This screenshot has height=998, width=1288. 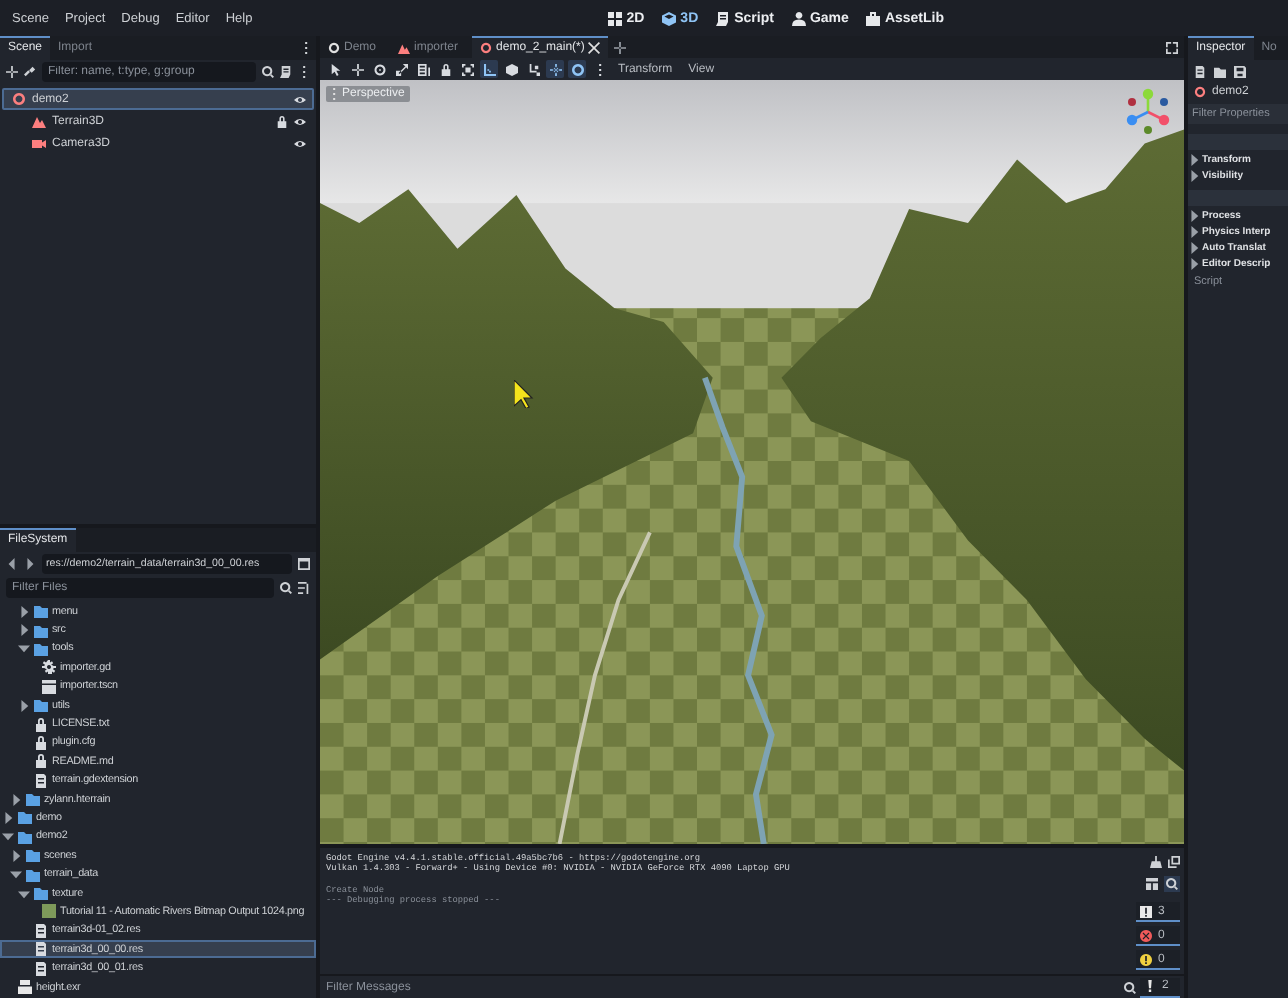 What do you see at coordinates (1240, 72) in the screenshot?
I see `save-icon` at bounding box center [1240, 72].